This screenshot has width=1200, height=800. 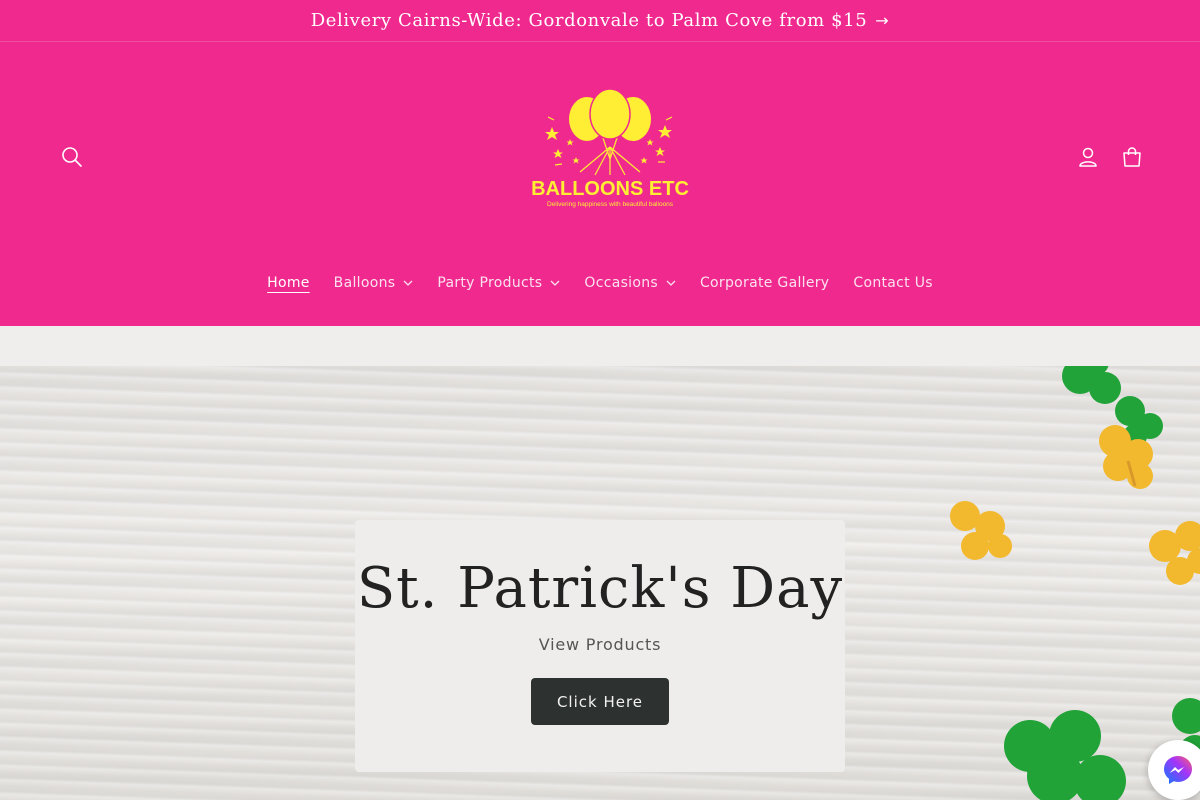 I want to click on messenger-icon, so click(x=1178, y=770).